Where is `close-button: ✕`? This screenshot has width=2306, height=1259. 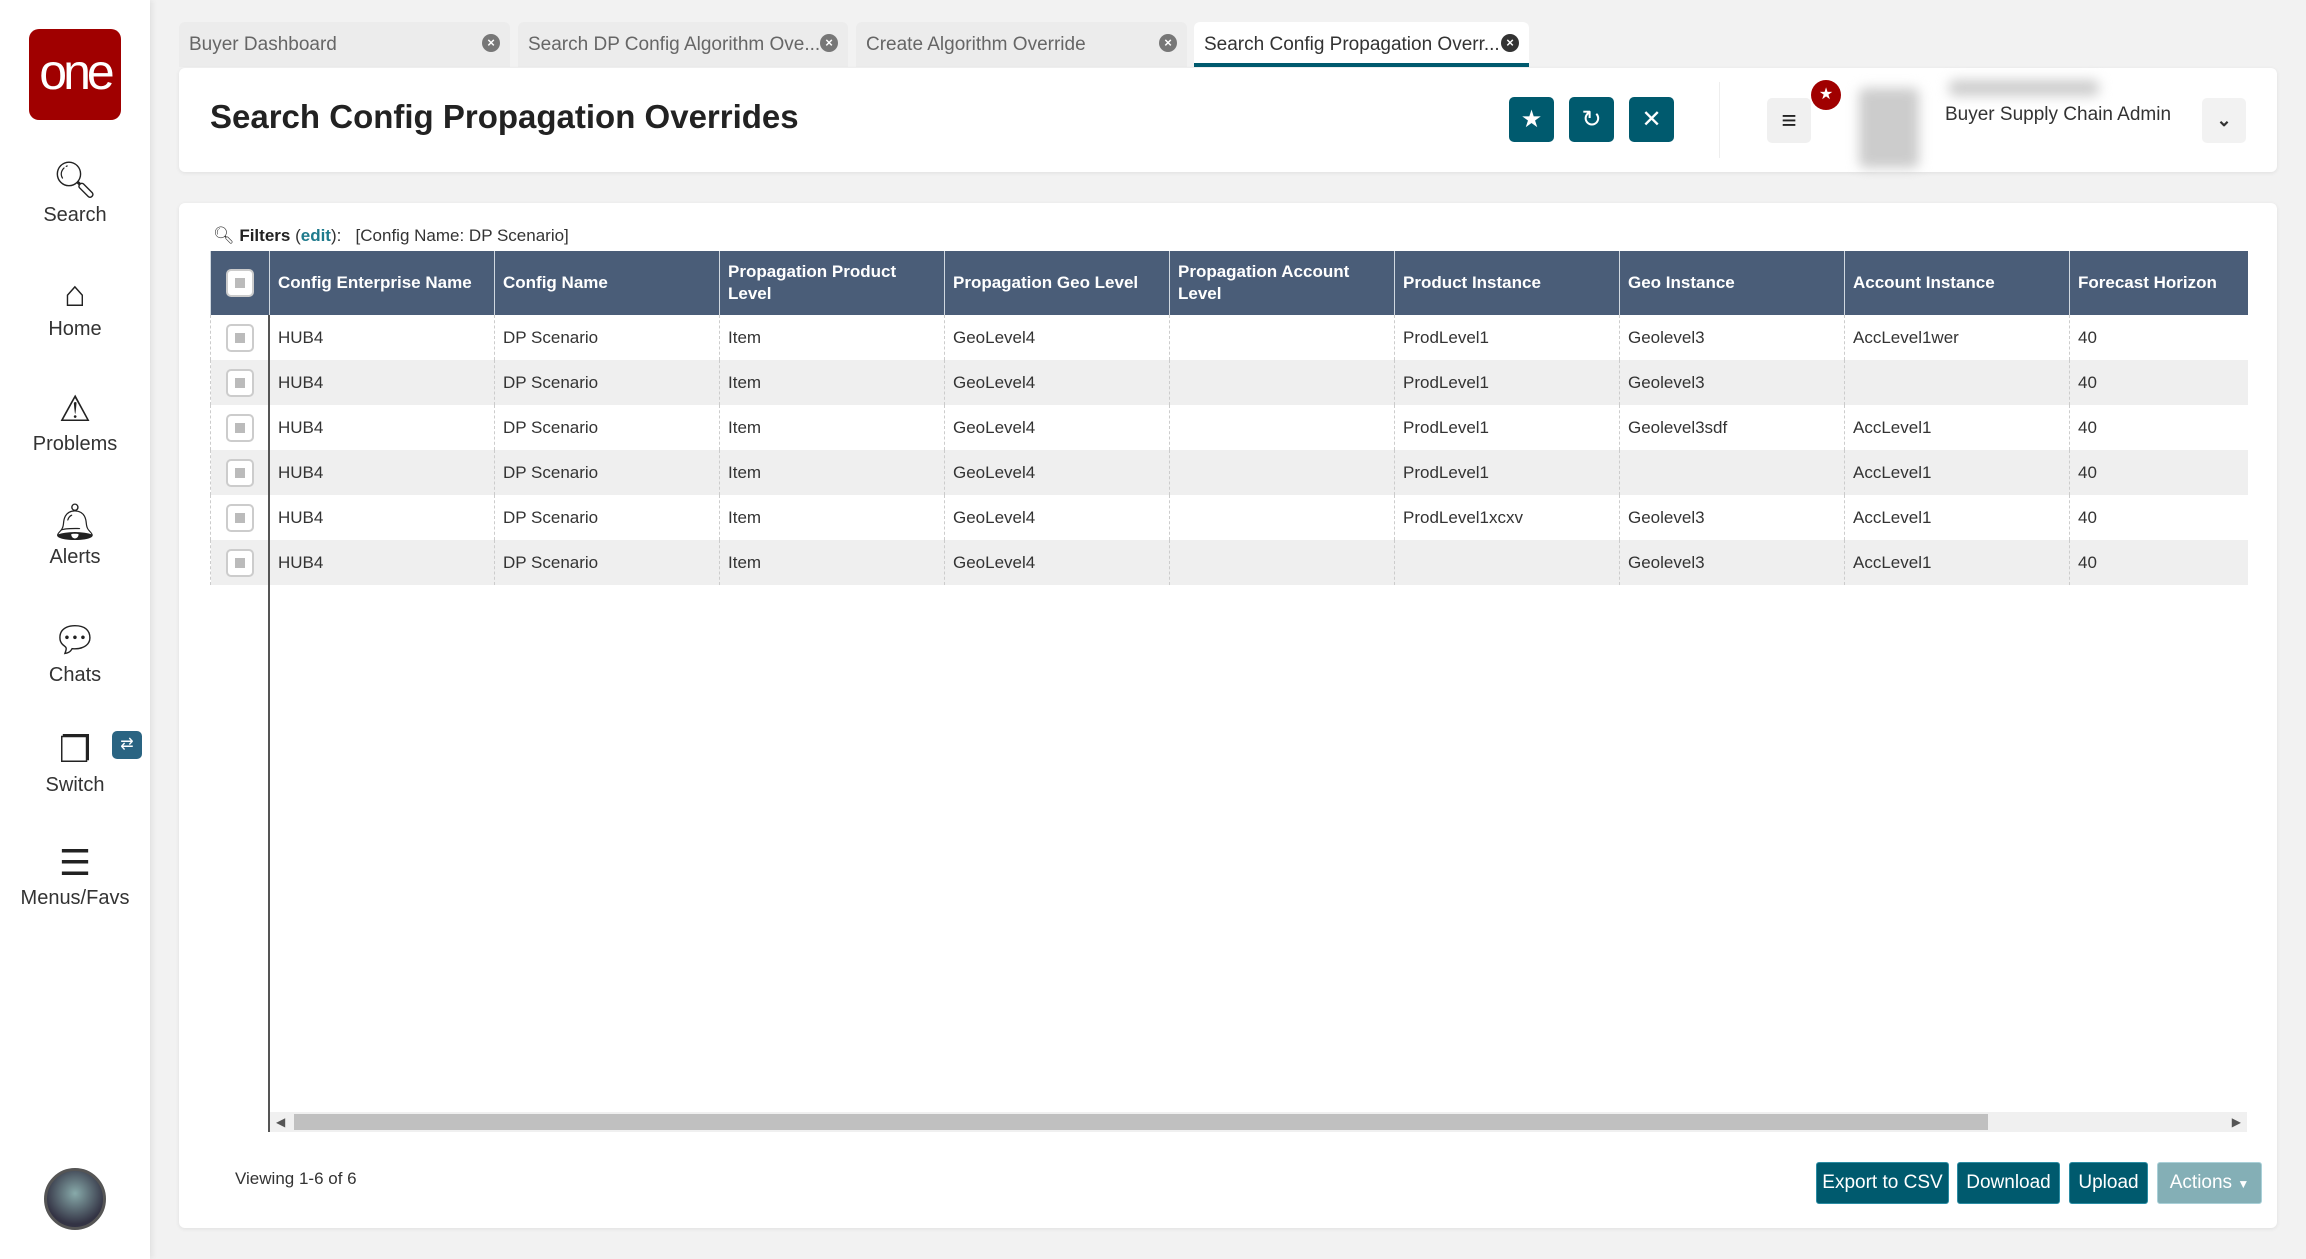 close-button: ✕ is located at coordinates (1651, 119).